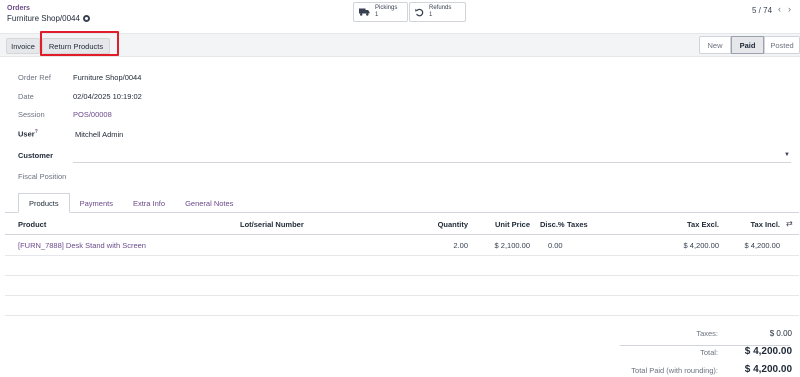 The width and height of the screenshot is (800, 377). What do you see at coordinates (674, 370) in the screenshot?
I see `total-paid-label: Total Paid (with rounding):` at bounding box center [674, 370].